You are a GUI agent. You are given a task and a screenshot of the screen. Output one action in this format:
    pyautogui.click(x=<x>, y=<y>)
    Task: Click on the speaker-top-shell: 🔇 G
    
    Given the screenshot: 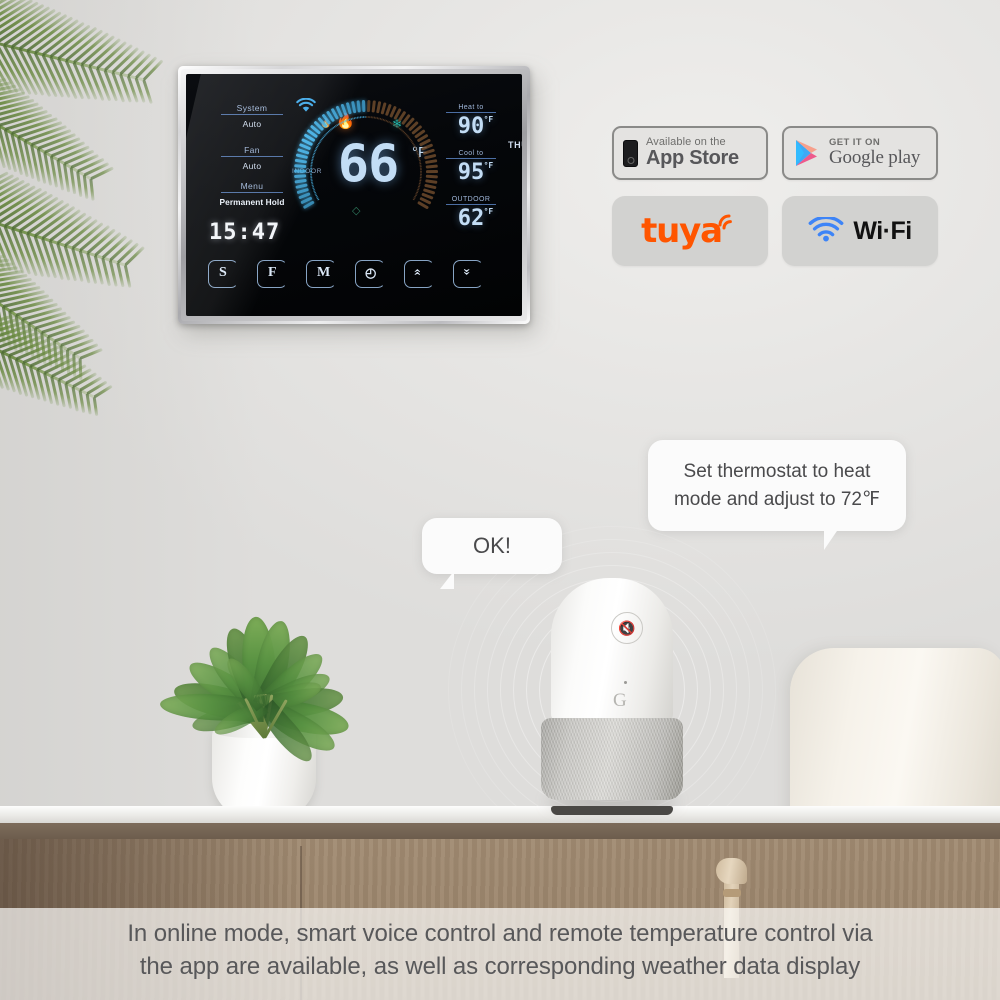 What is the action you would take?
    pyautogui.click(x=612, y=650)
    